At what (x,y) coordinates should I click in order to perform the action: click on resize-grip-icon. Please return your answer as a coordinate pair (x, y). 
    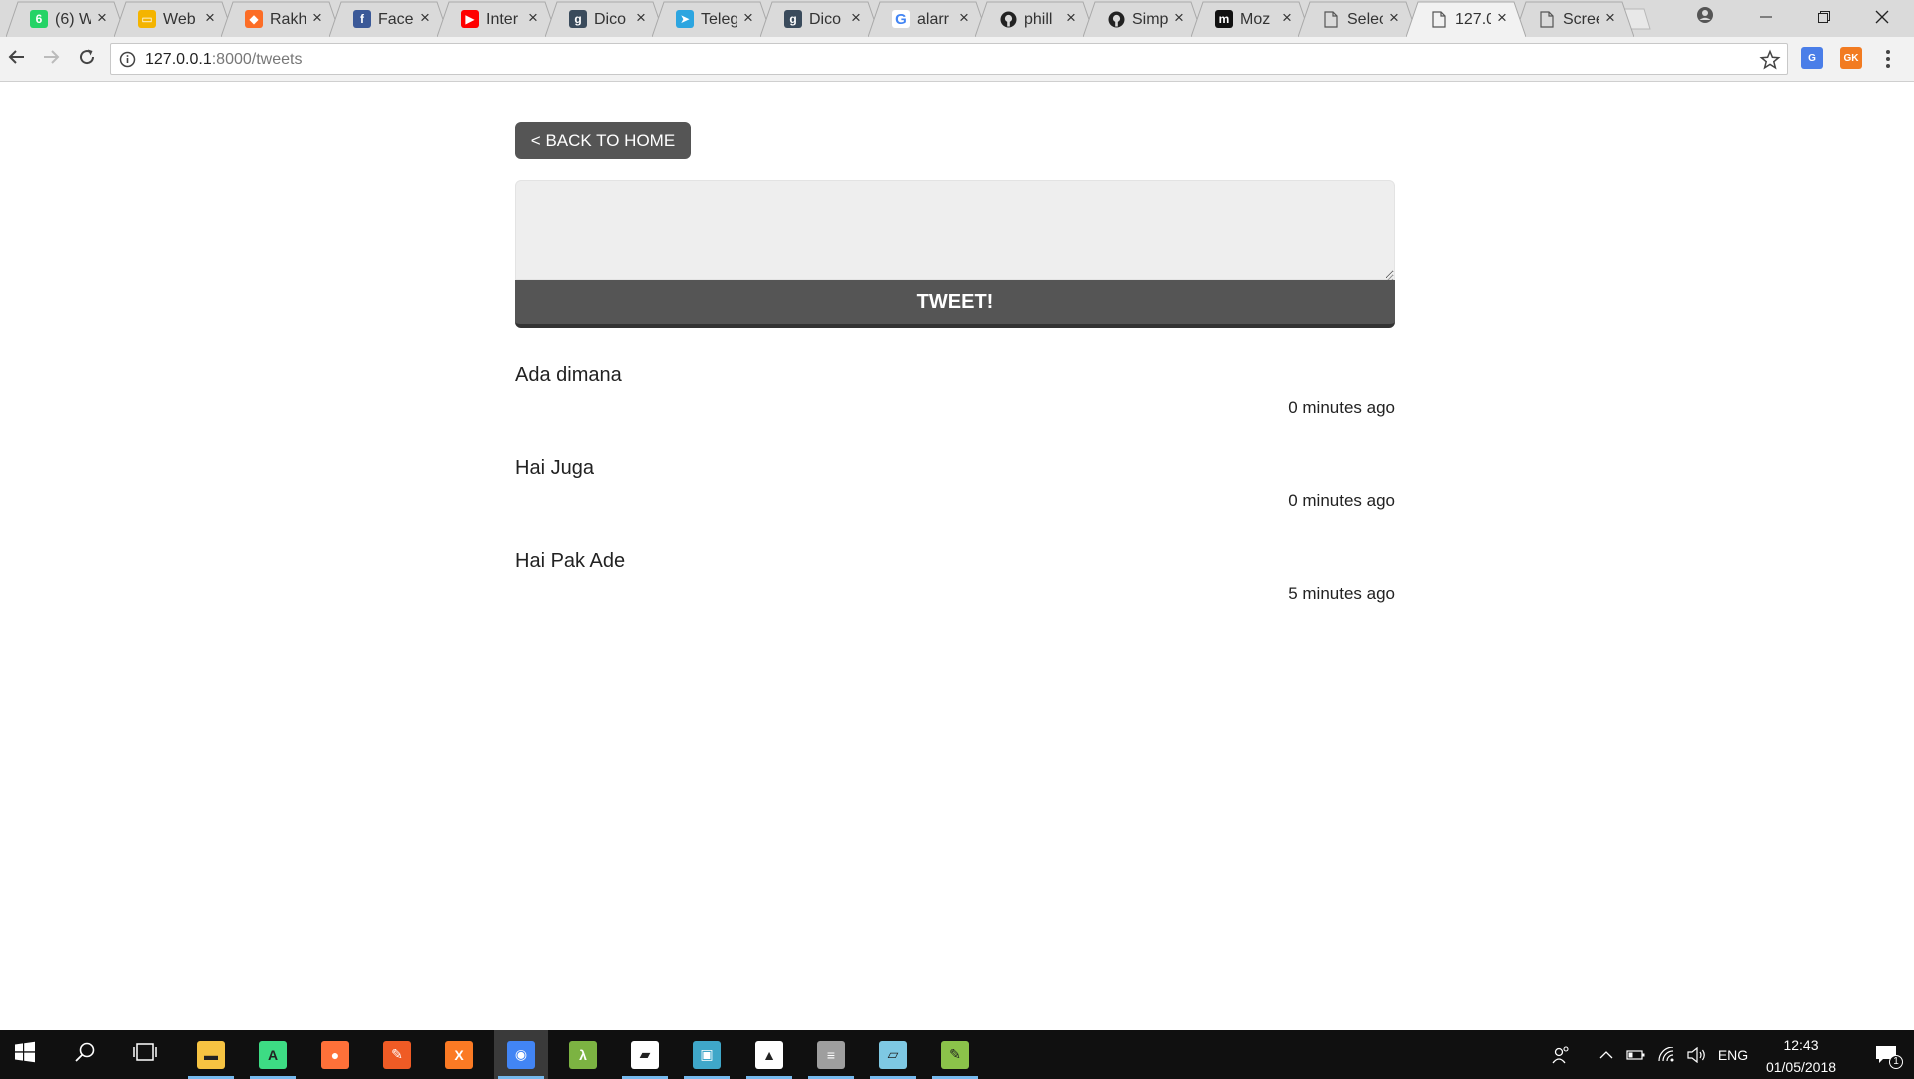
    Looking at the image, I should click on (1389, 276).